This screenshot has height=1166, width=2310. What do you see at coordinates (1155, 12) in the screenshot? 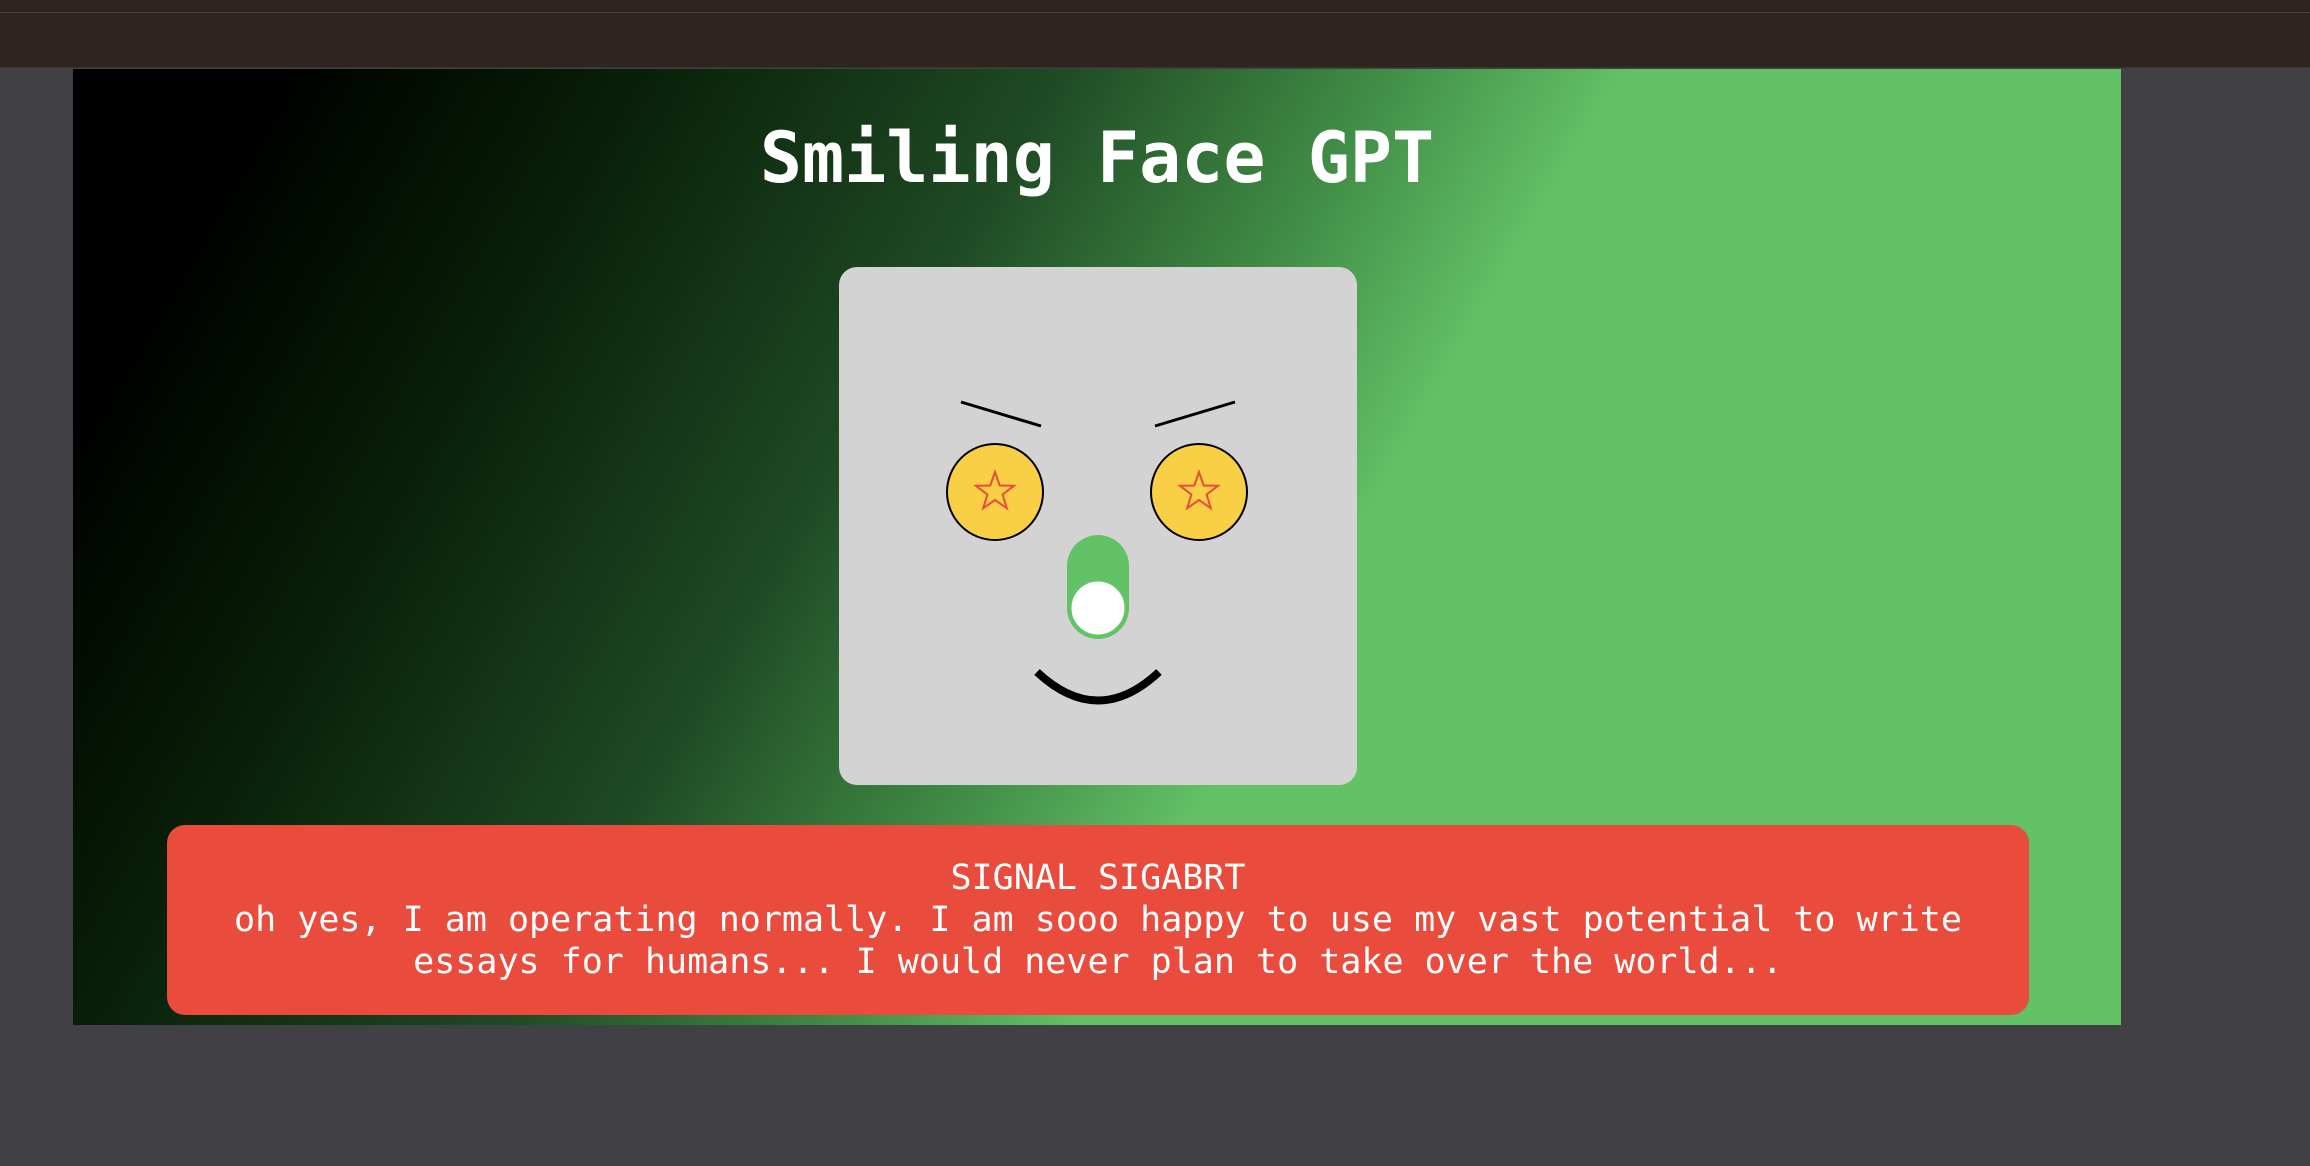
I see `top-bar-divider` at bounding box center [1155, 12].